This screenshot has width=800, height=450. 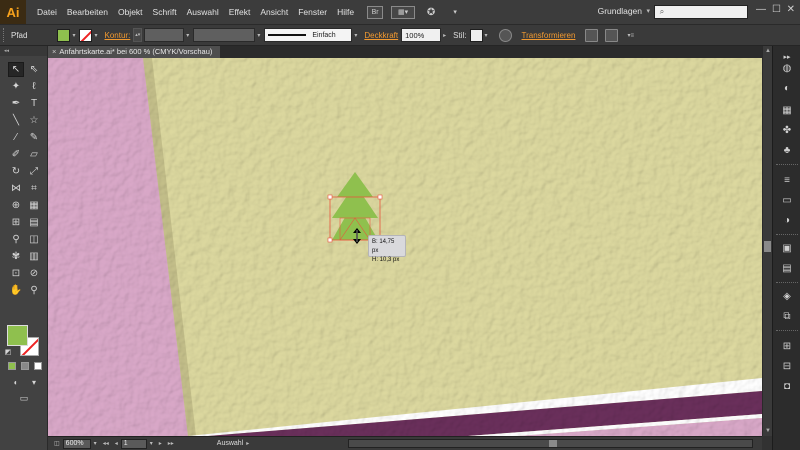 I want to click on arrange-documents-button: ▦▾, so click(x=403, y=12).